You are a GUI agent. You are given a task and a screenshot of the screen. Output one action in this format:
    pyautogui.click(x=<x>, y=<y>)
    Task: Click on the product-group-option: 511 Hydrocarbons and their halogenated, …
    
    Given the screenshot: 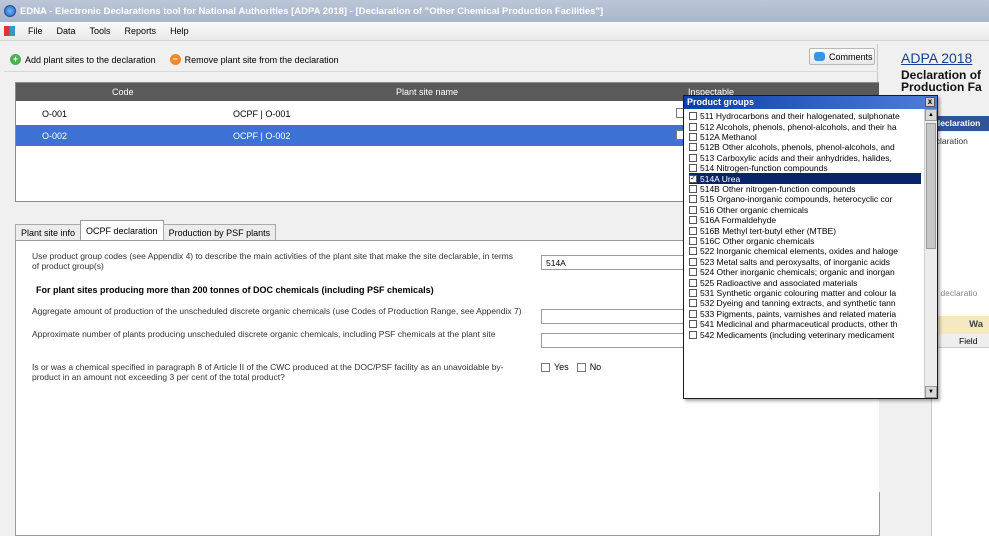 What is the action you would take?
    pyautogui.click(x=805, y=116)
    